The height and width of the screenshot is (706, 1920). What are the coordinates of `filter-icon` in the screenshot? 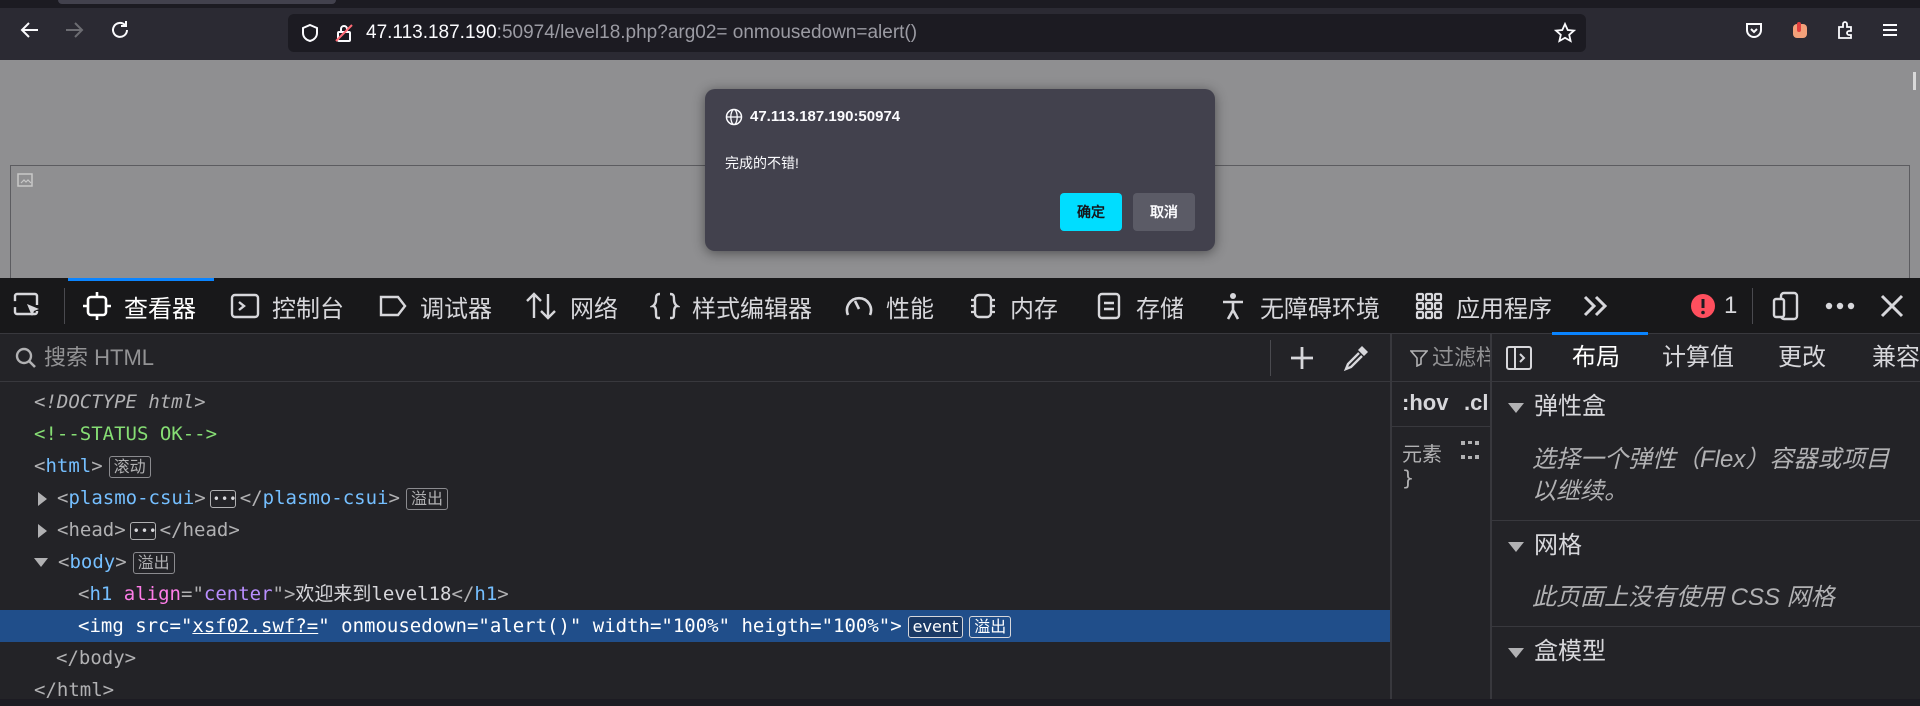 It's located at (1419, 358).